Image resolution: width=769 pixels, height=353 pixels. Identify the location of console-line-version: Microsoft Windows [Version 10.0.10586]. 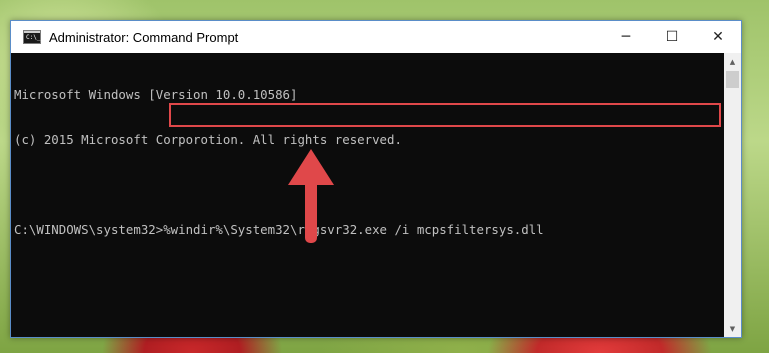
(156, 94).